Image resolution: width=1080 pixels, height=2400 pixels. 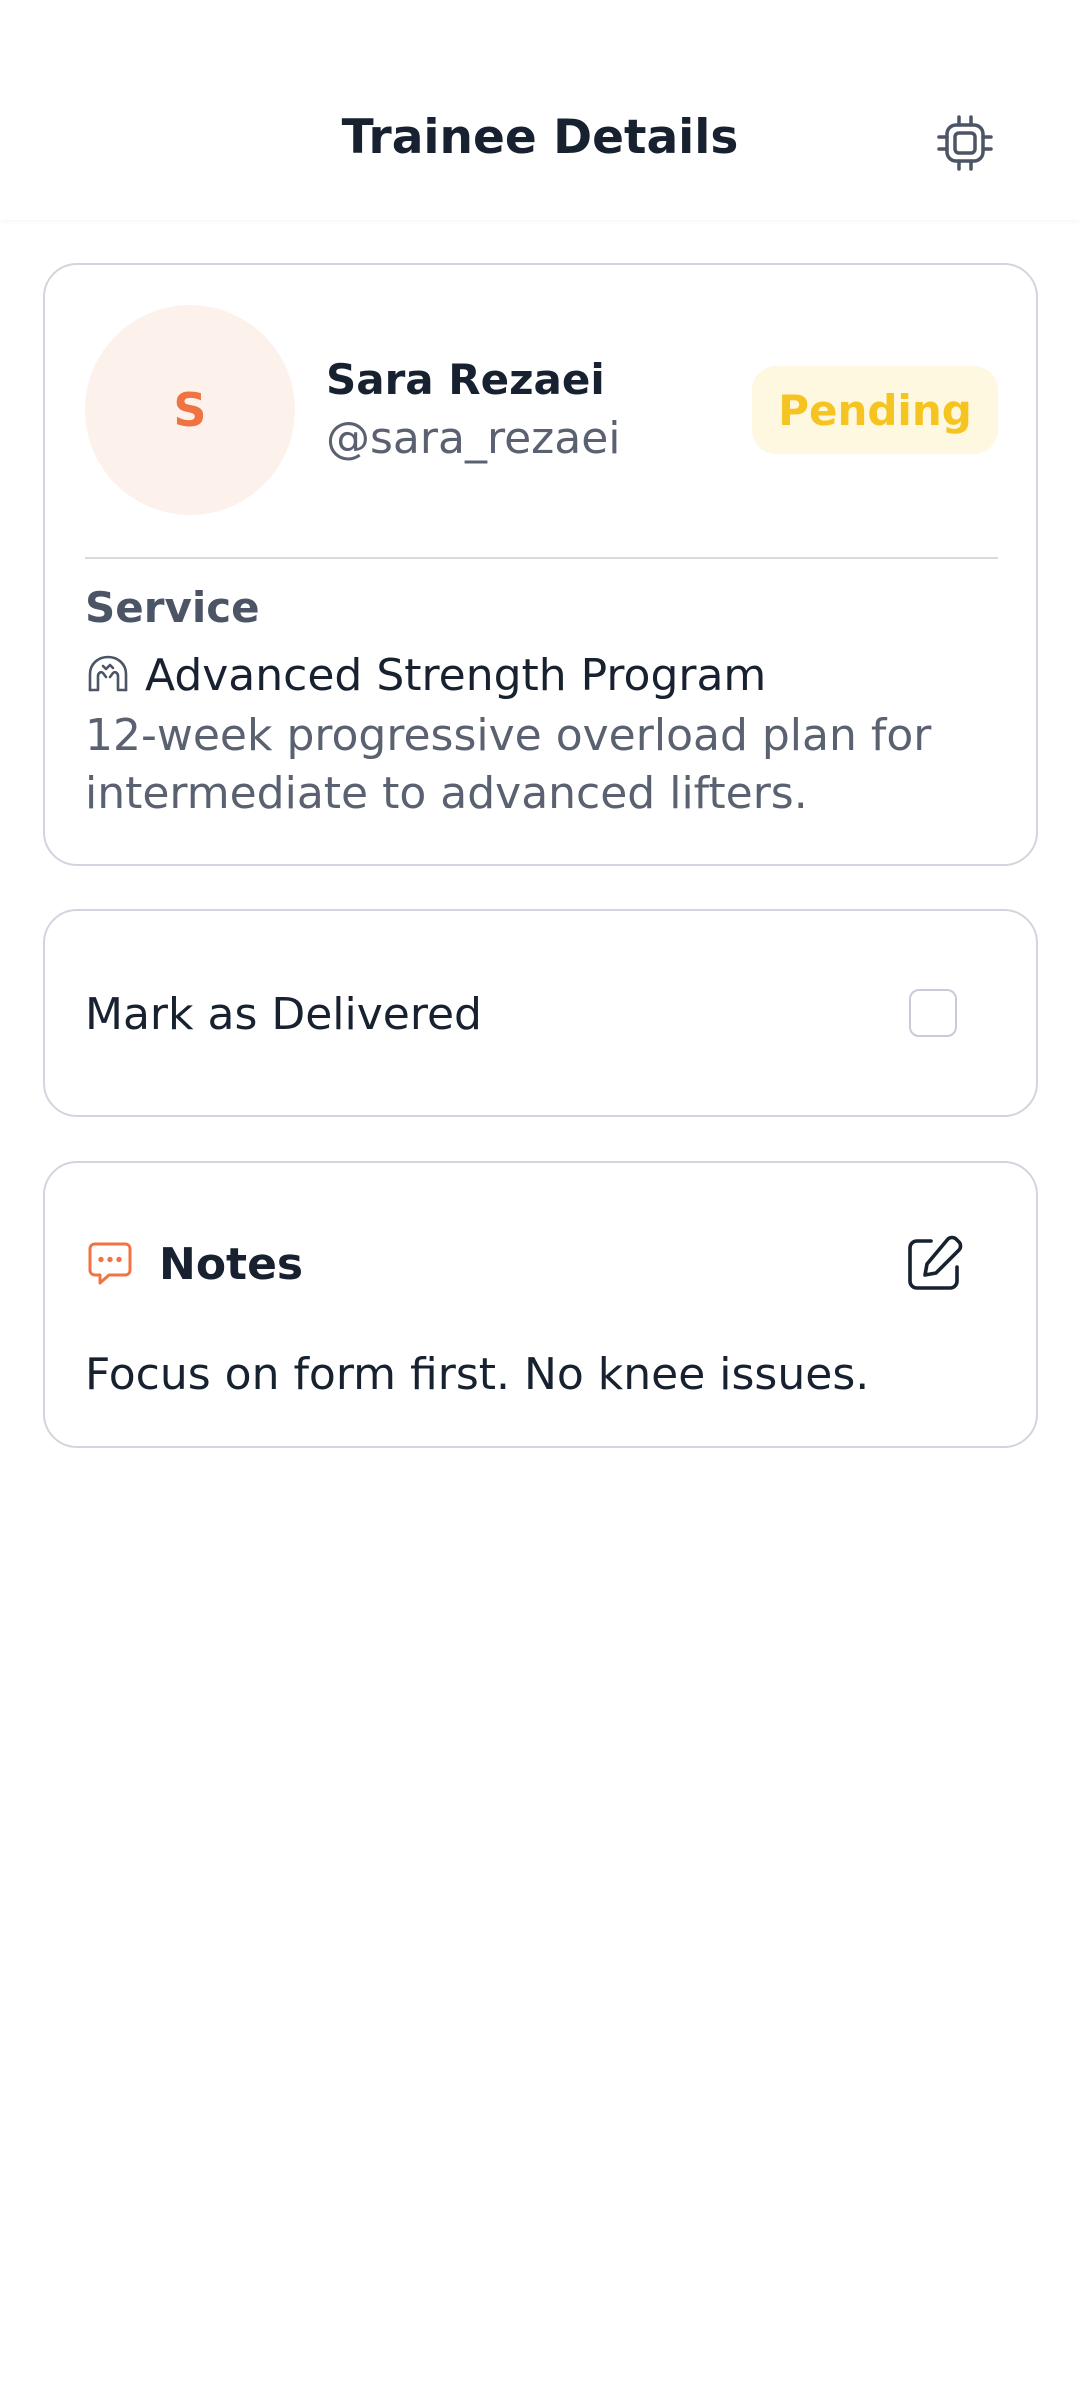 What do you see at coordinates (190, 410) in the screenshot?
I see `avatar: S` at bounding box center [190, 410].